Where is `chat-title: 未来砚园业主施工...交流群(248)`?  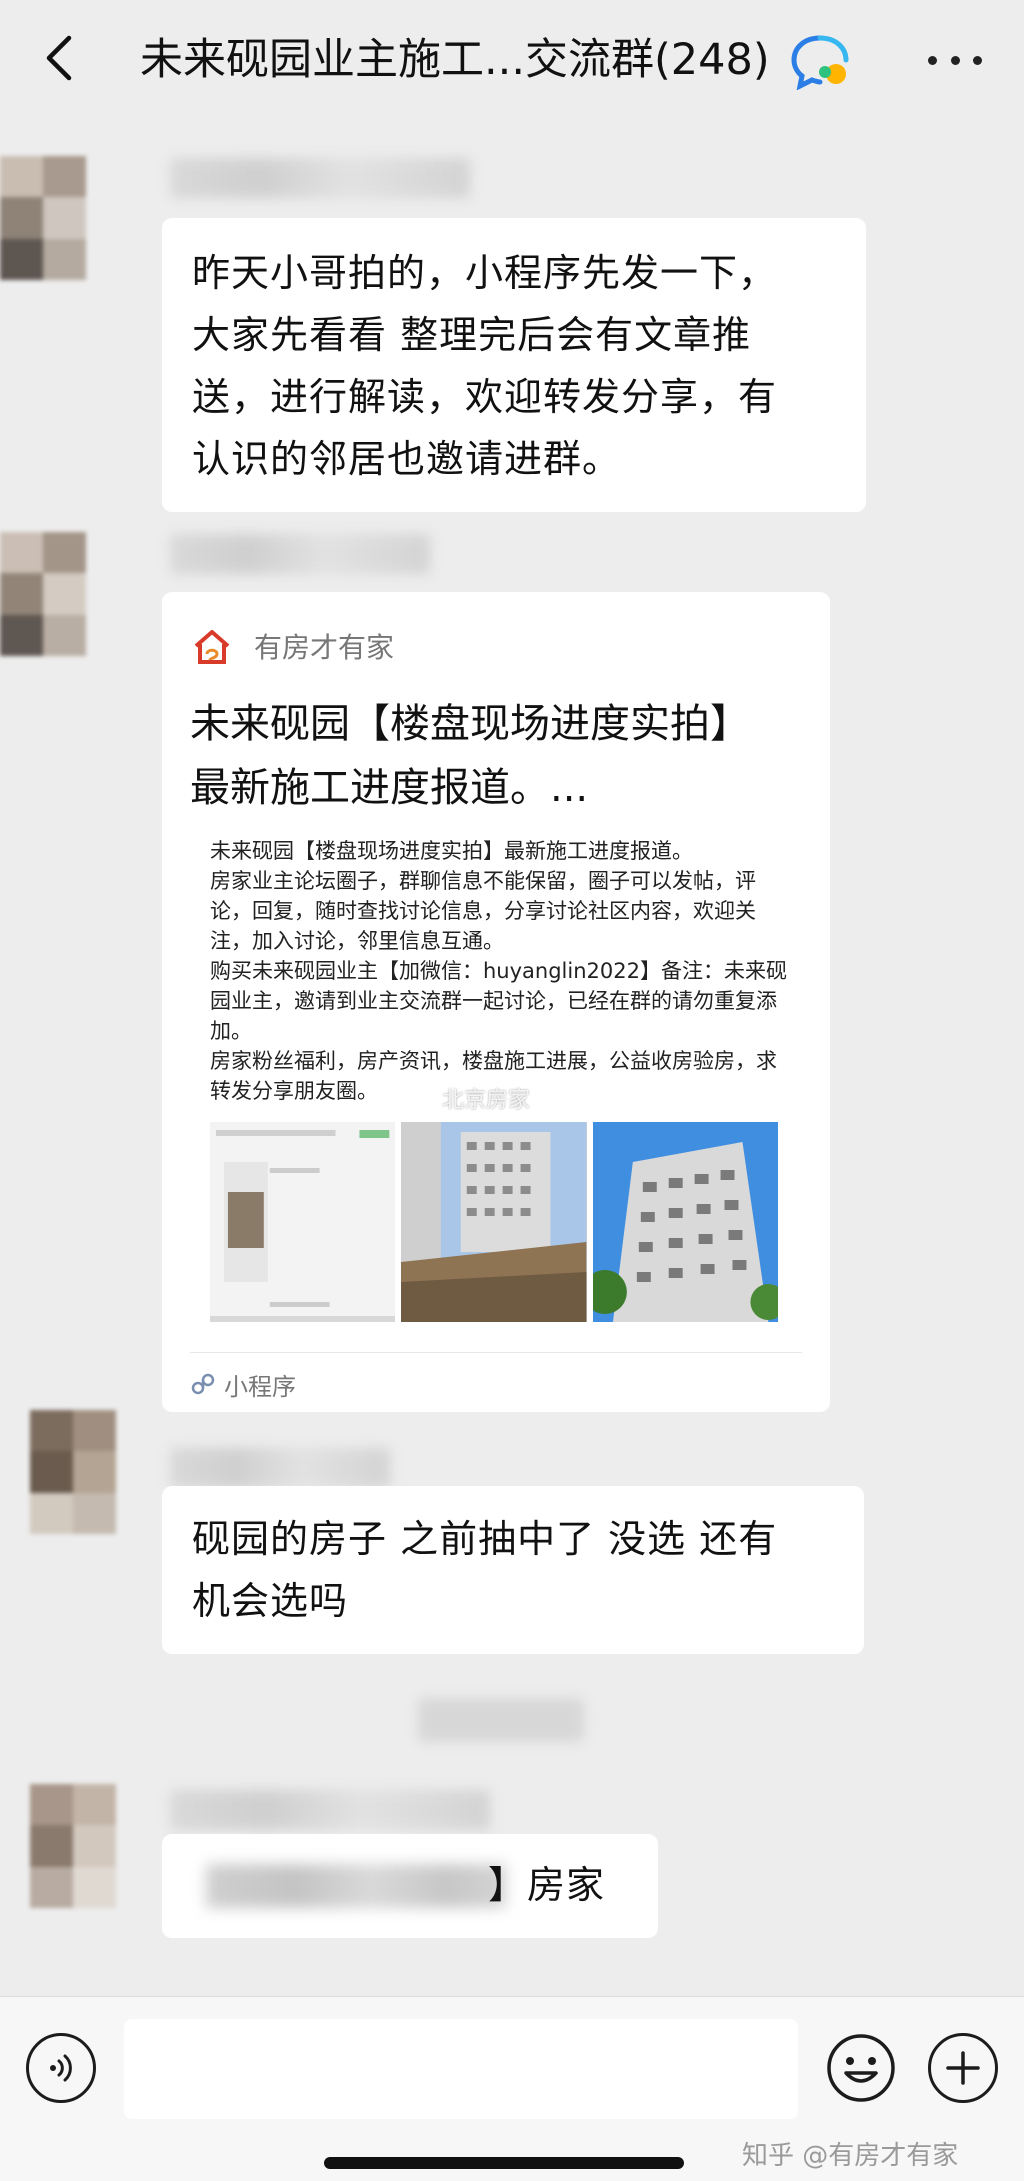
chat-title: 未来砚园业主施工...交流群(248) is located at coordinates (455, 60).